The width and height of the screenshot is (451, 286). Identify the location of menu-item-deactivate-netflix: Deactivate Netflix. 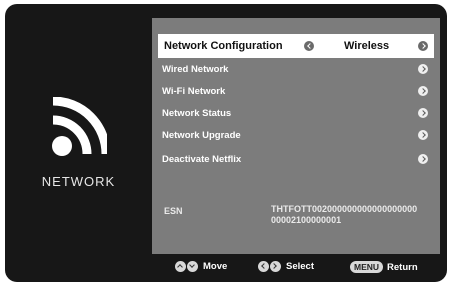
(296, 159).